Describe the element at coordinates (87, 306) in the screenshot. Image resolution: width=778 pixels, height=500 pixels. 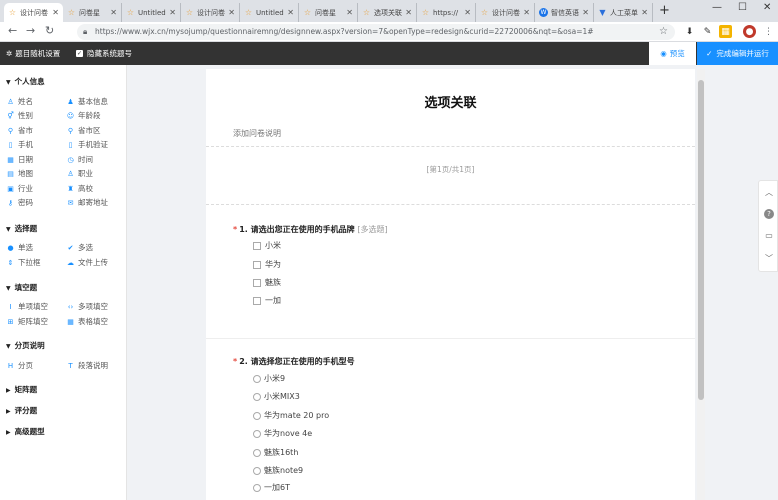
I see `qtype-multi-fill: ‹› 多项填空` at that location.